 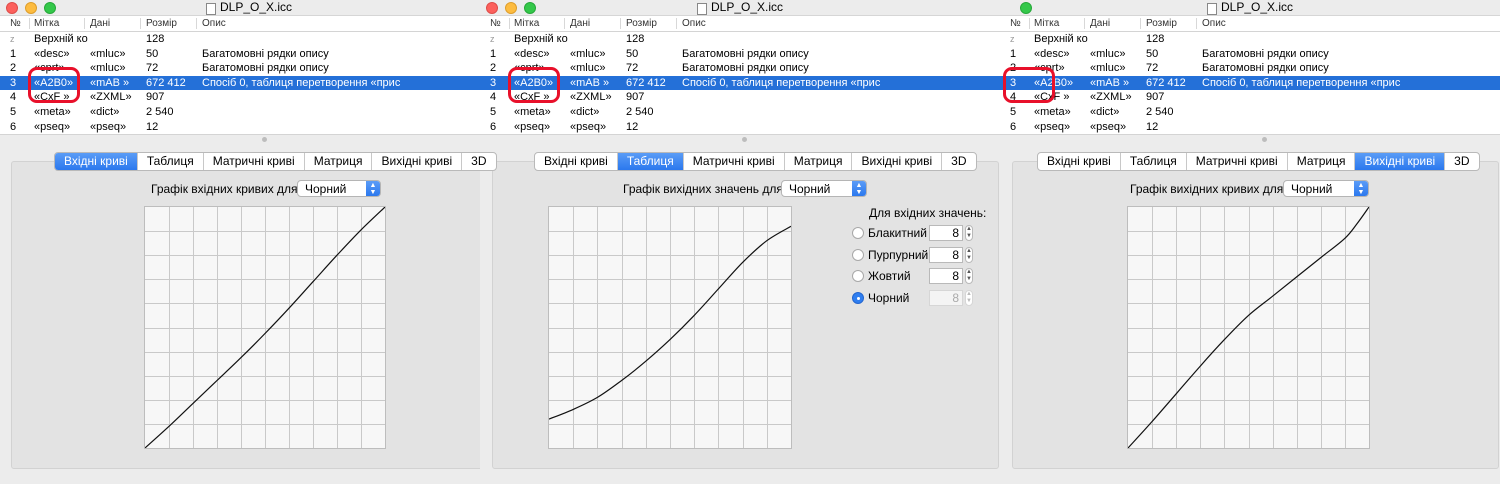 I want to click on document-icon, so click(x=210, y=8).